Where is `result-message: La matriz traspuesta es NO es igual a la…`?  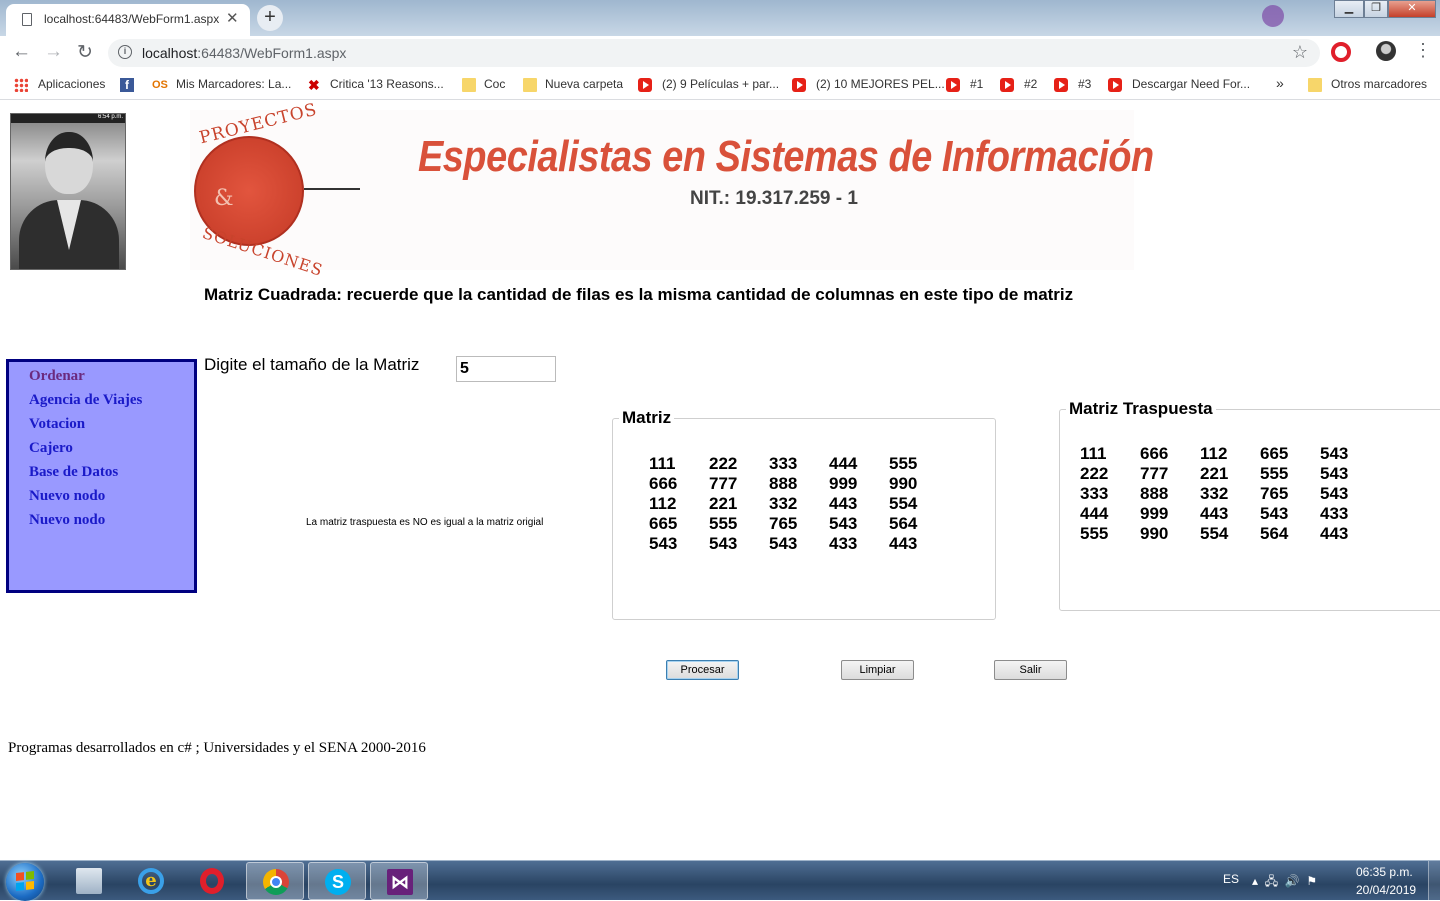
result-message: La matriz traspuesta es NO es igual a la… is located at coordinates (425, 522).